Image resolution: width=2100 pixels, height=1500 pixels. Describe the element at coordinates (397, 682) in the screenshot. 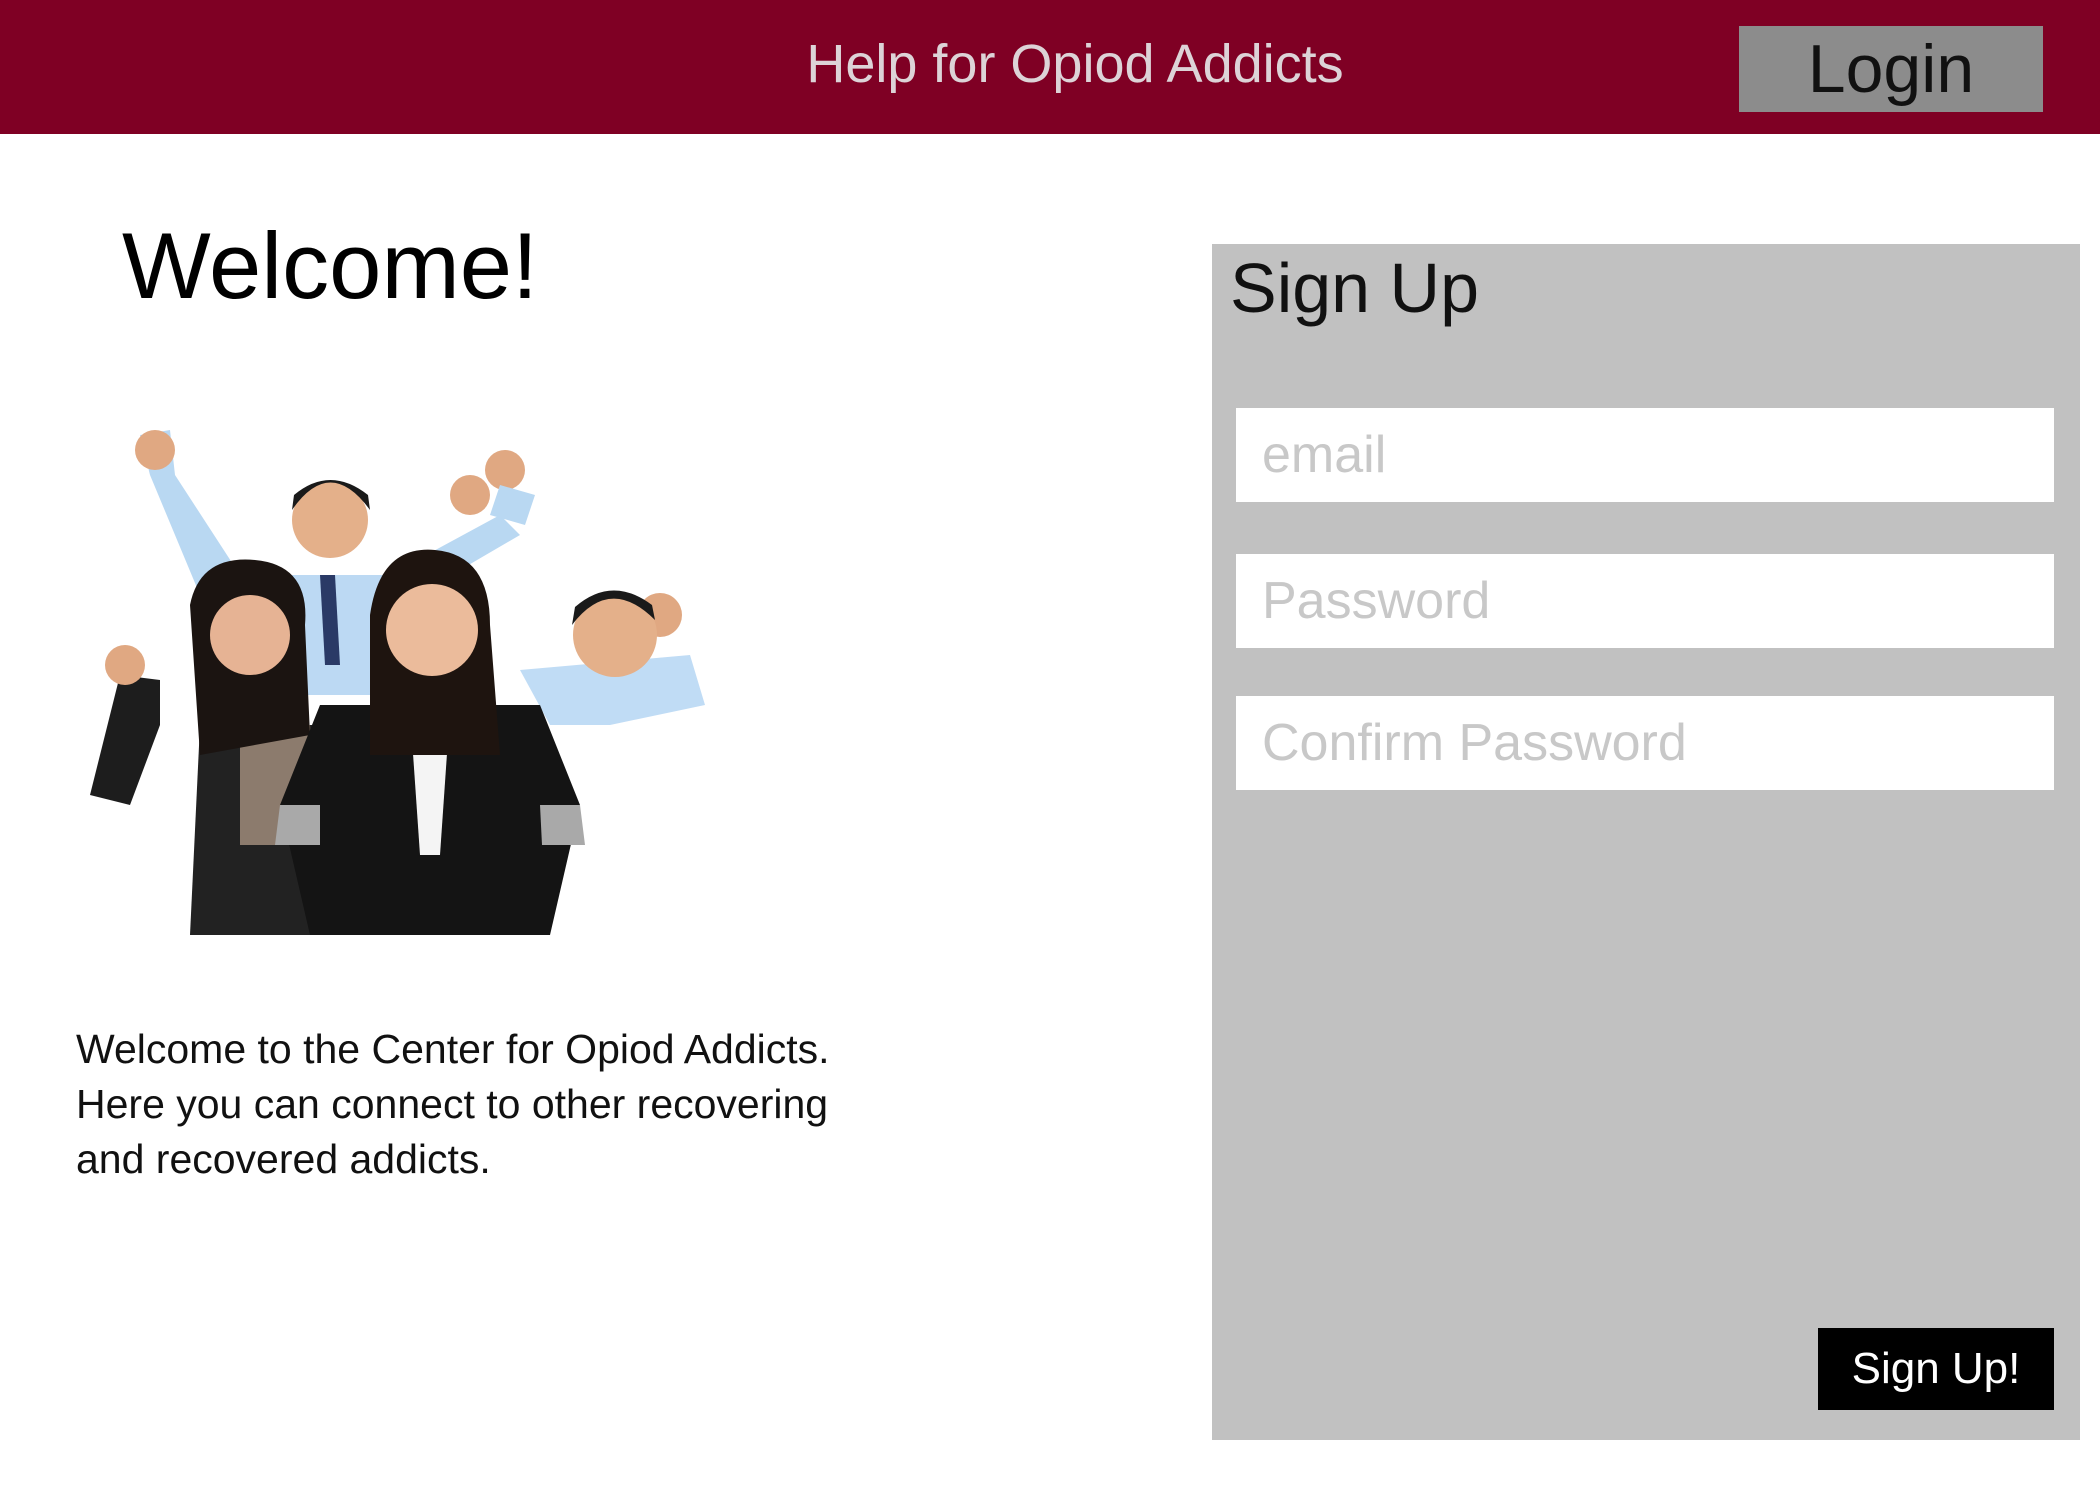

I see `hero-image` at that location.